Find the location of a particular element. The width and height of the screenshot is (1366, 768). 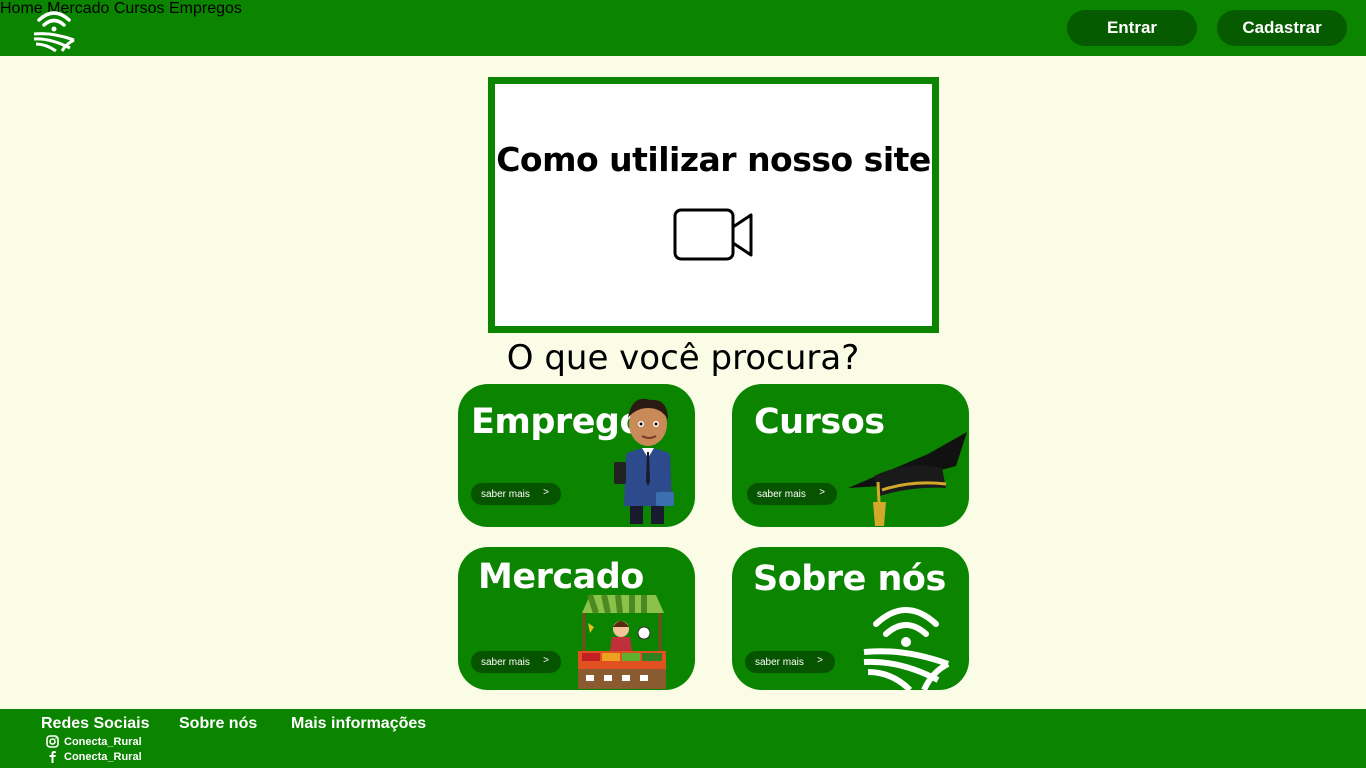

market-stall-illustration-icon is located at coordinates (622, 641).